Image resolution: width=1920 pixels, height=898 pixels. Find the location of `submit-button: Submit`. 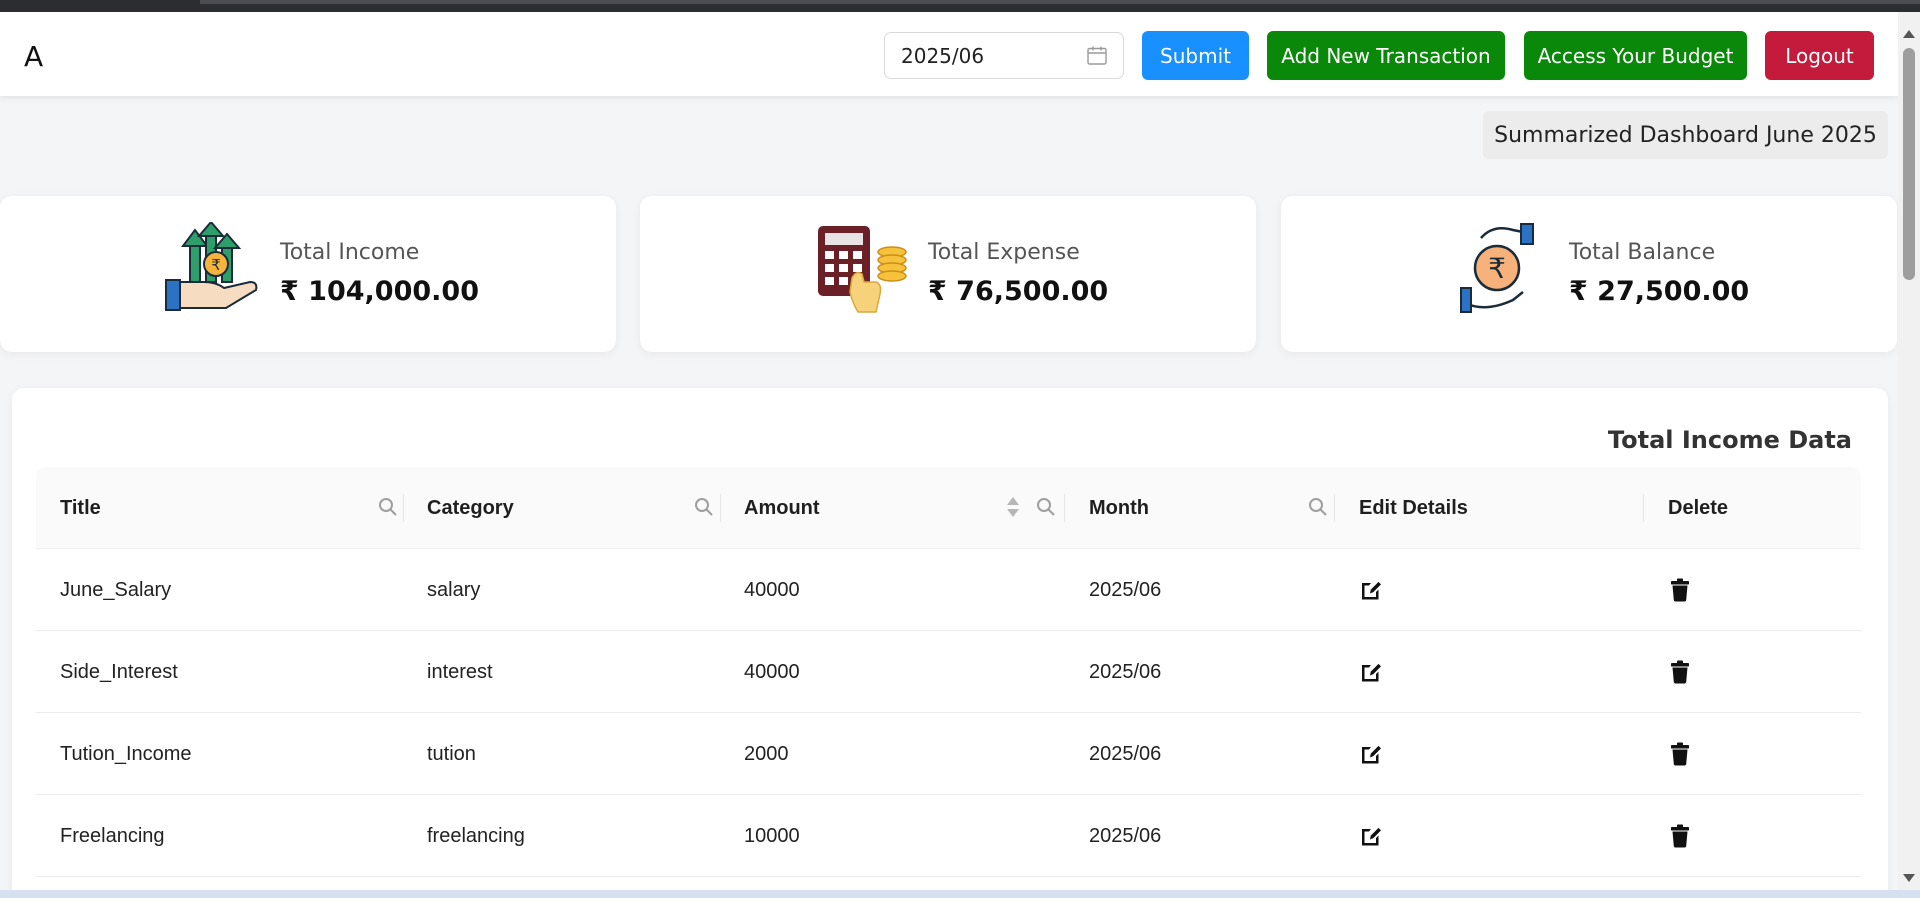

submit-button: Submit is located at coordinates (1195, 55).